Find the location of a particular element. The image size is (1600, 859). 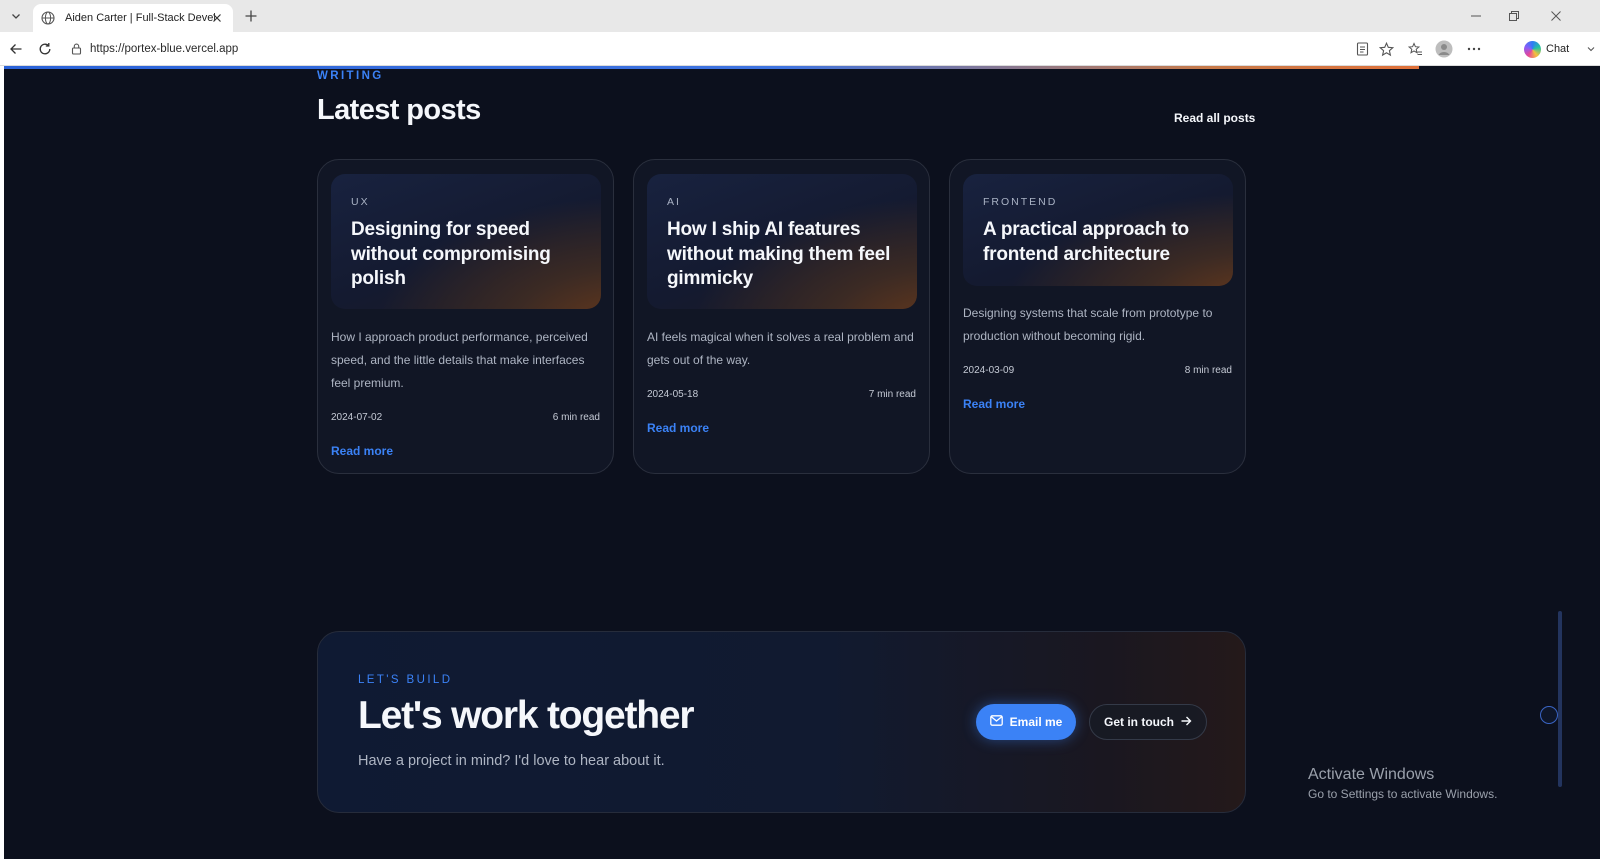

copilot-icon is located at coordinates (1532, 49).